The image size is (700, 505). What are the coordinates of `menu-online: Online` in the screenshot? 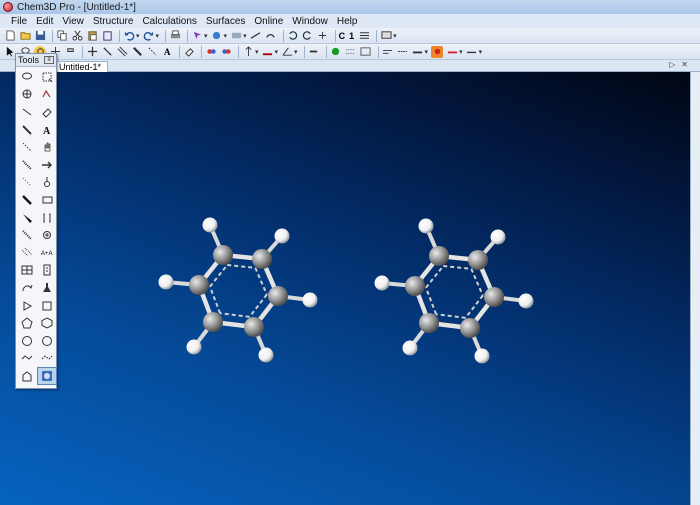 It's located at (270, 21).